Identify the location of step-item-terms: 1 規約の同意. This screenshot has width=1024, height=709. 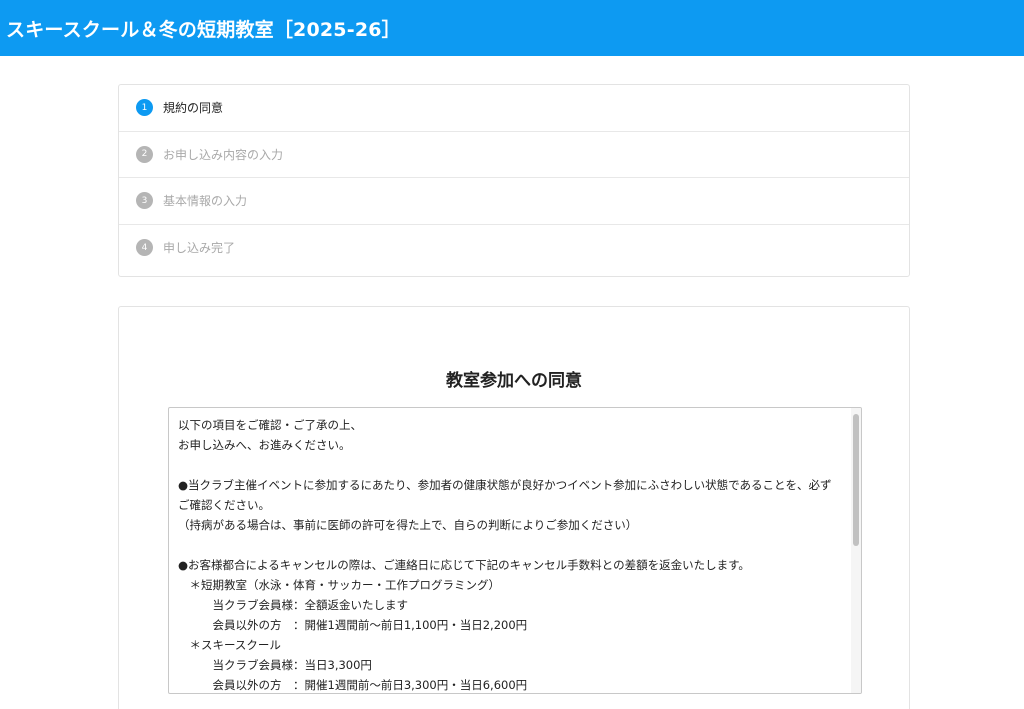
(514, 108).